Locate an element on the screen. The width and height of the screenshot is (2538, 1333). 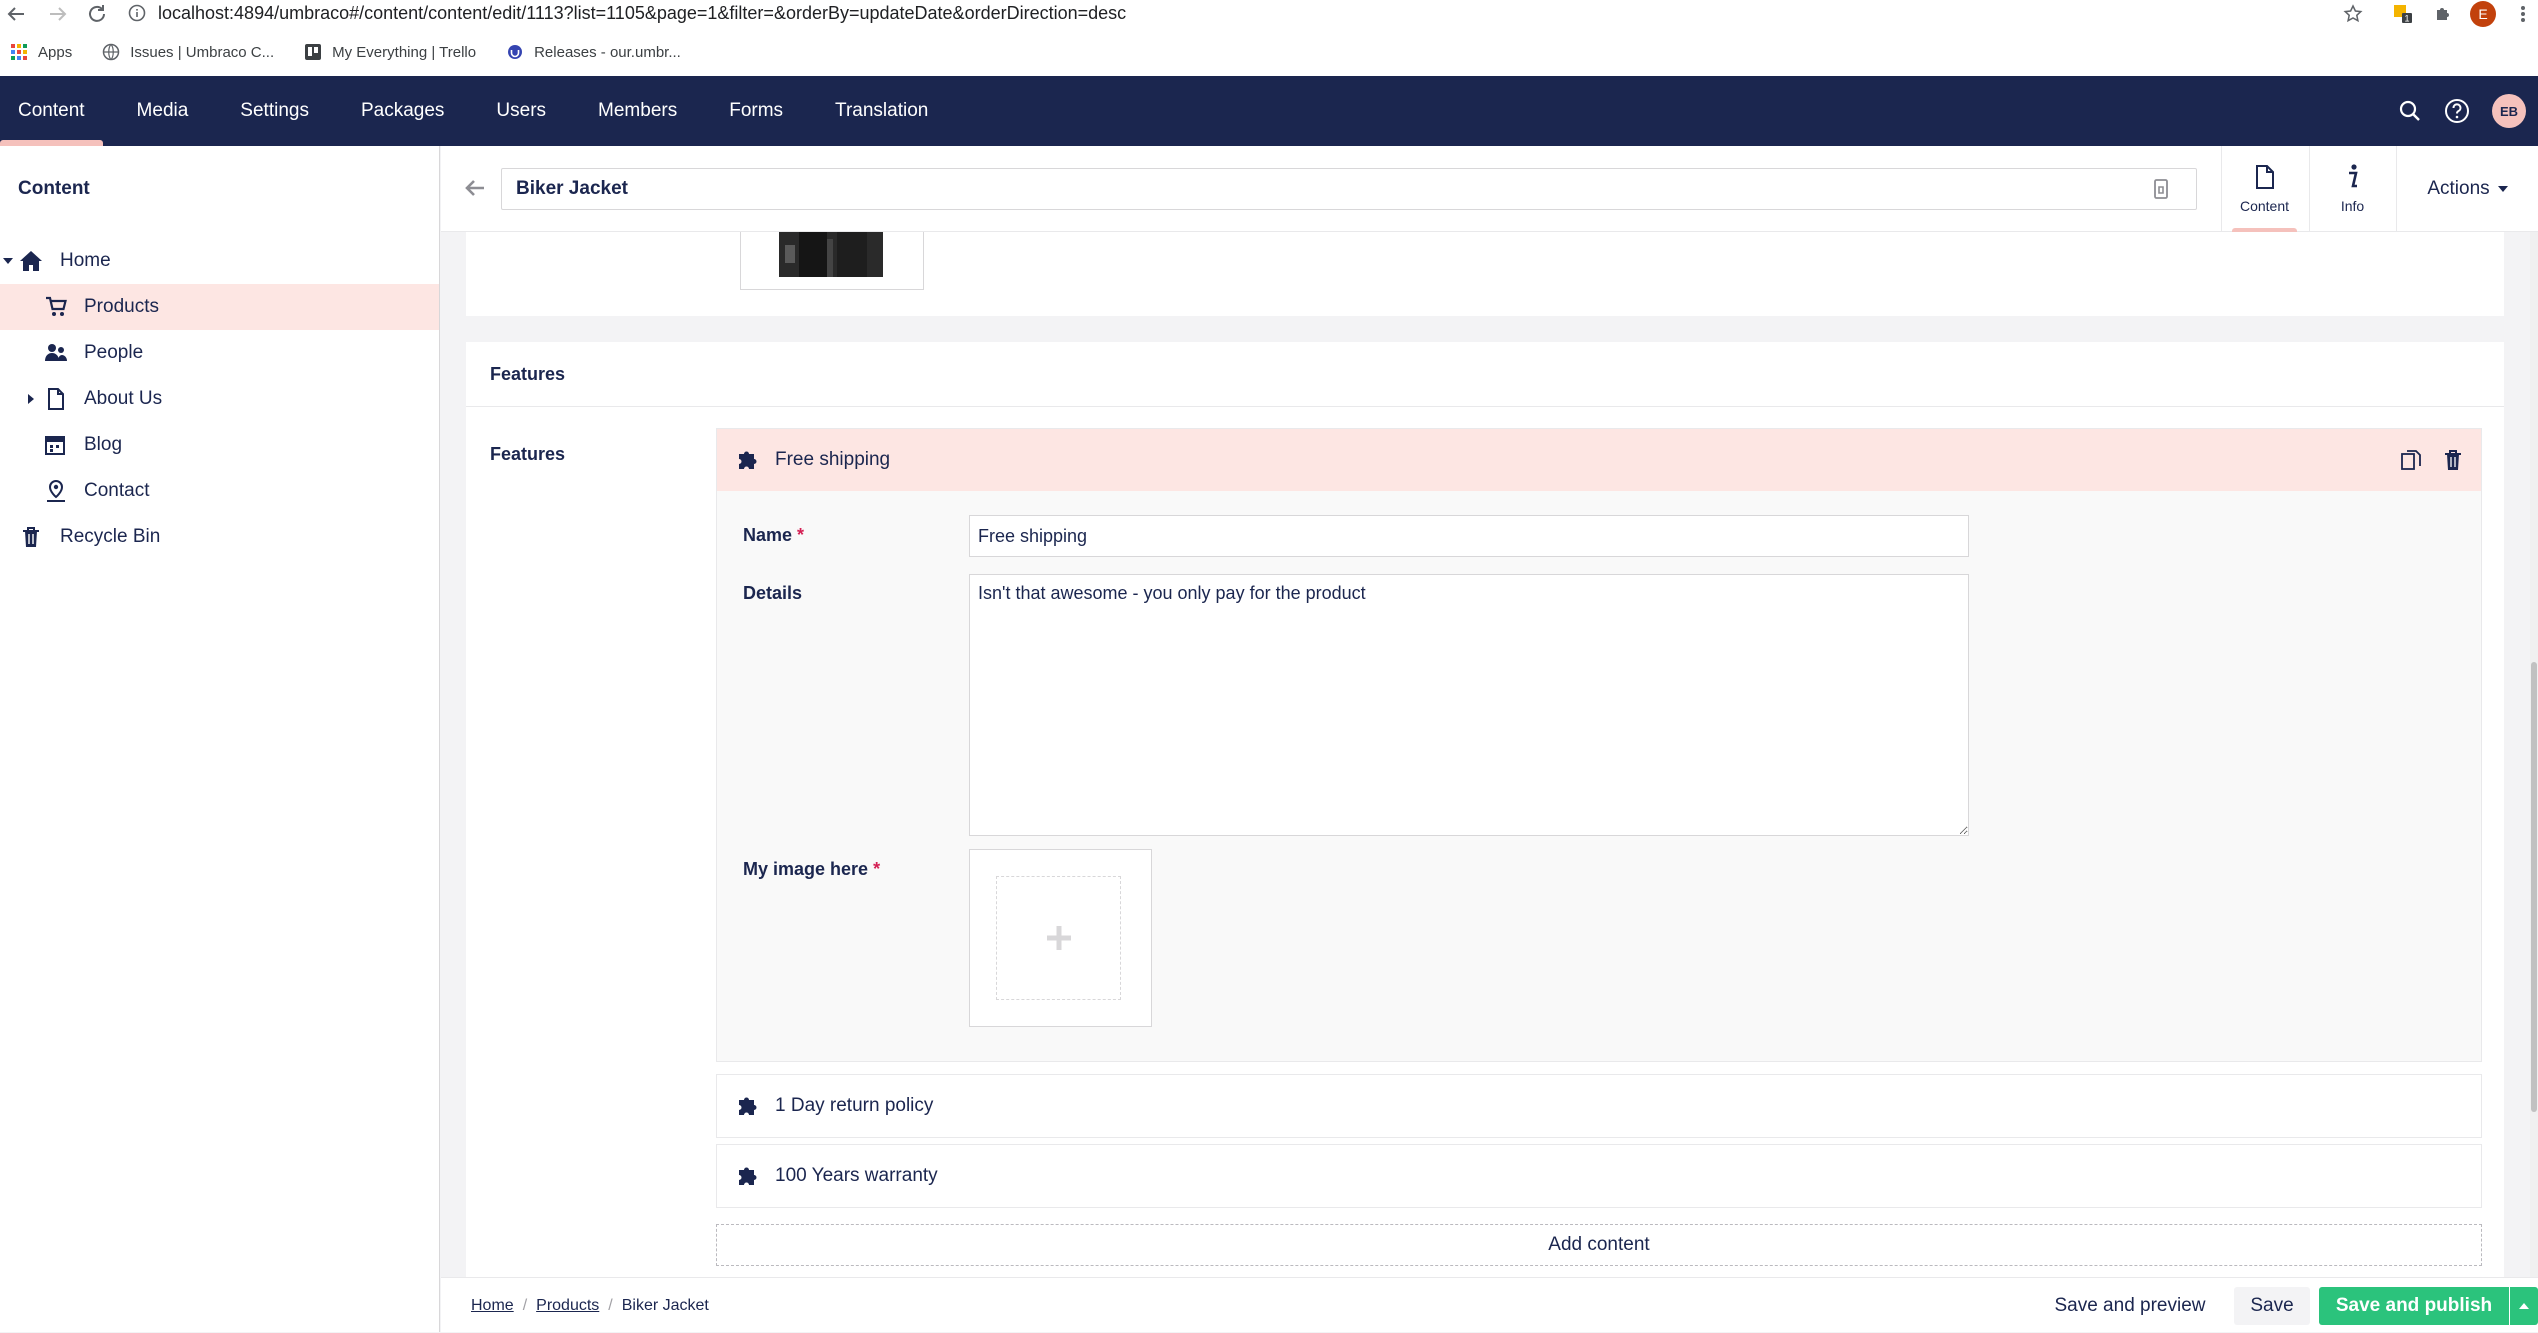
block-header: 100 Years warranty is located at coordinates (1599, 1176).